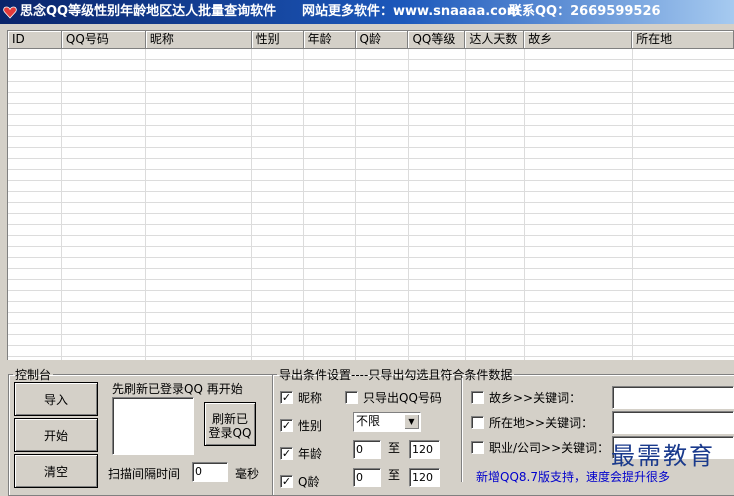 The width and height of the screenshot is (734, 496). Describe the element at coordinates (33, 375) in the screenshot. I see `control-panel-legend: 控制台` at that location.